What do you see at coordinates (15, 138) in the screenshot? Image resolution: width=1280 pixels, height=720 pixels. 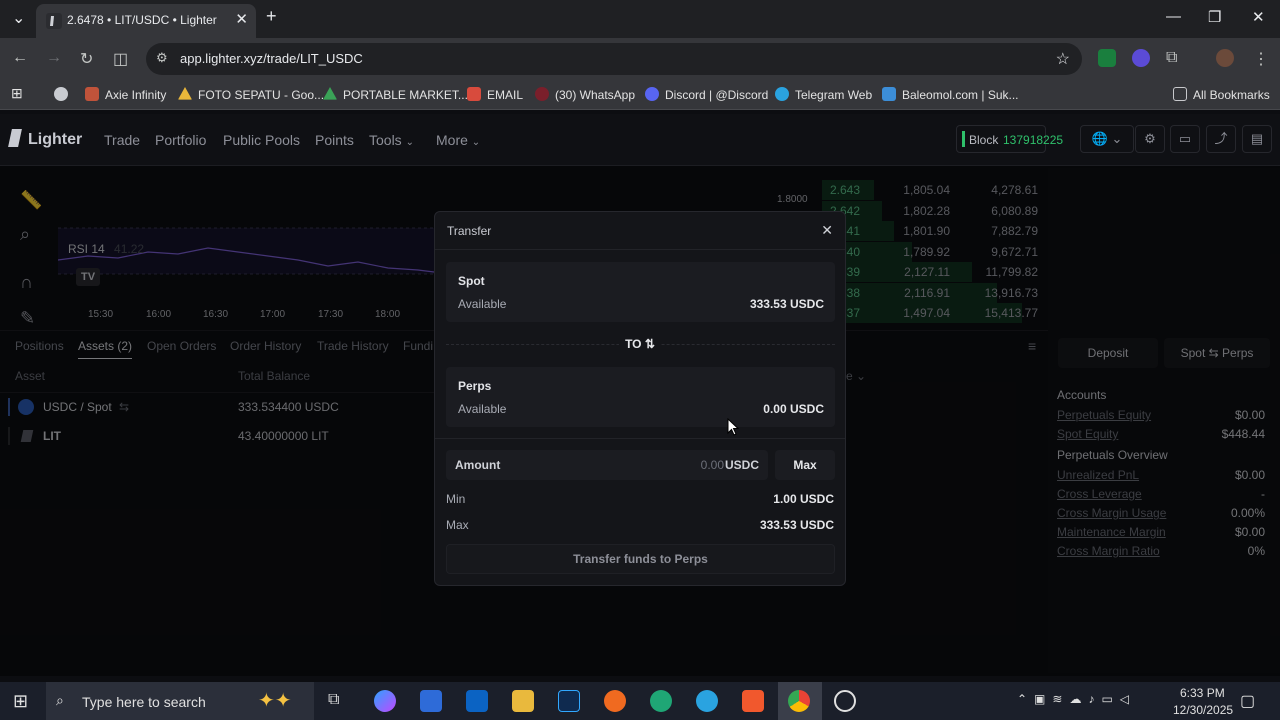 I see `lighter-logo-icon` at bounding box center [15, 138].